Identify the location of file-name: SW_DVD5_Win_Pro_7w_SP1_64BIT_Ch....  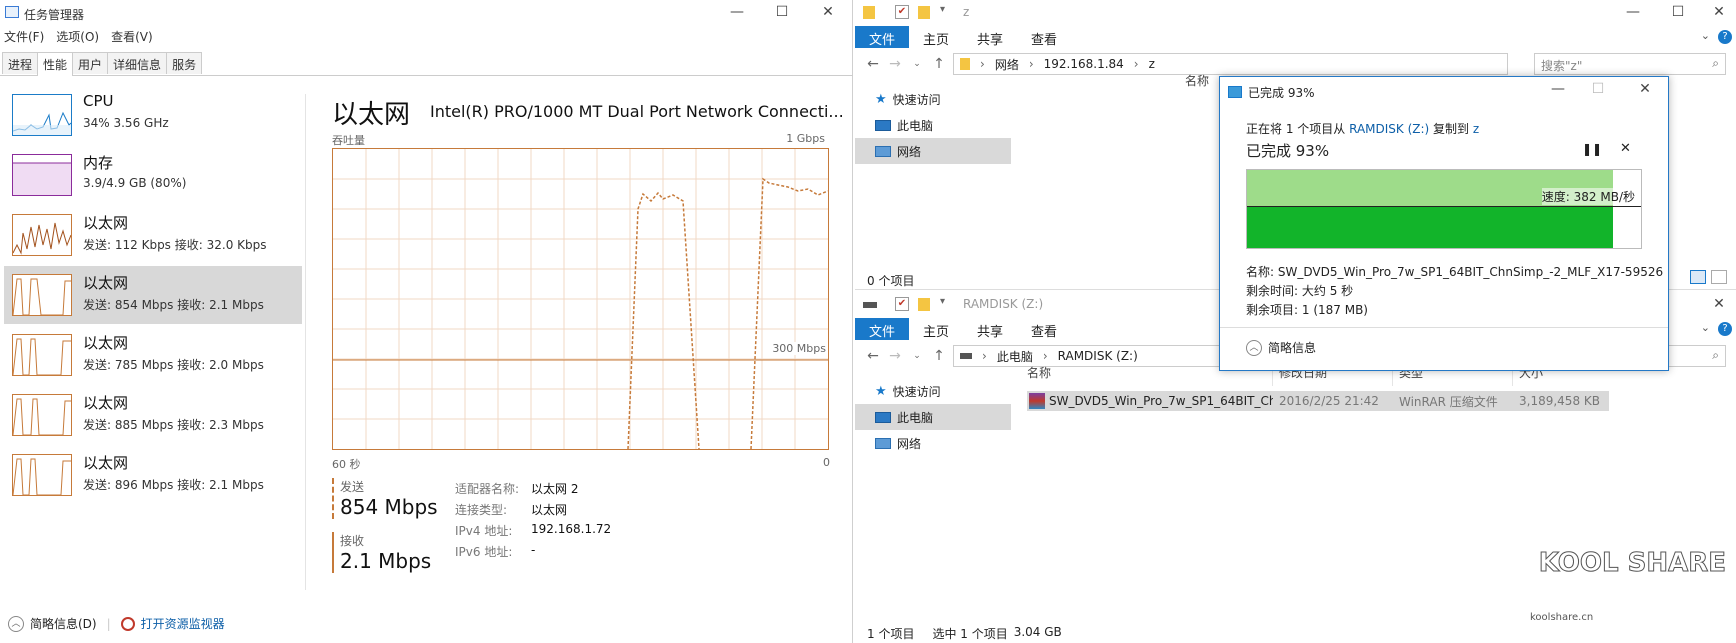
(1161, 401).